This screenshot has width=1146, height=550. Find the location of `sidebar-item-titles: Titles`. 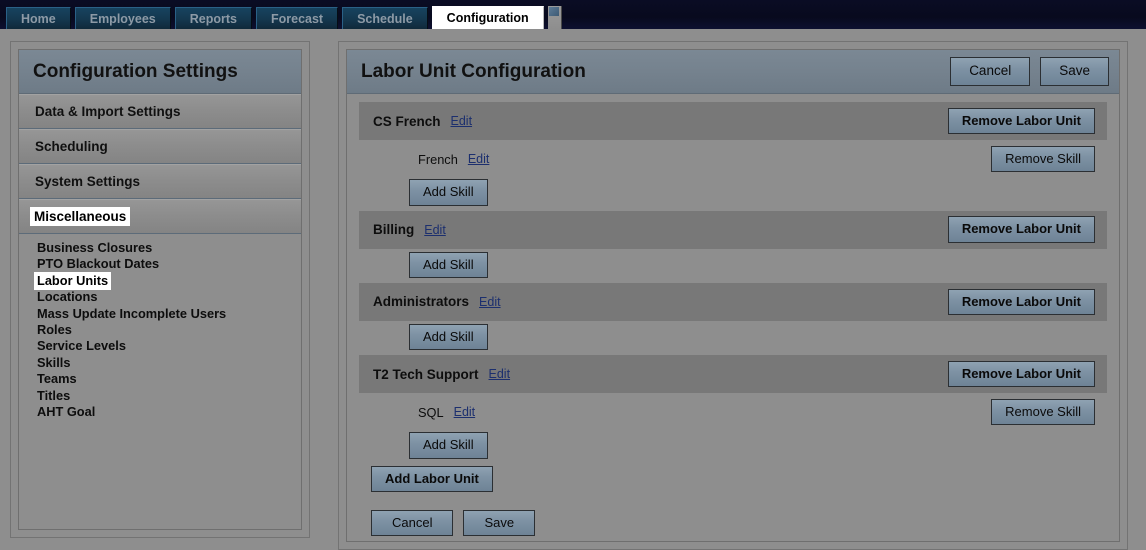

sidebar-item-titles: Titles is located at coordinates (53, 396).